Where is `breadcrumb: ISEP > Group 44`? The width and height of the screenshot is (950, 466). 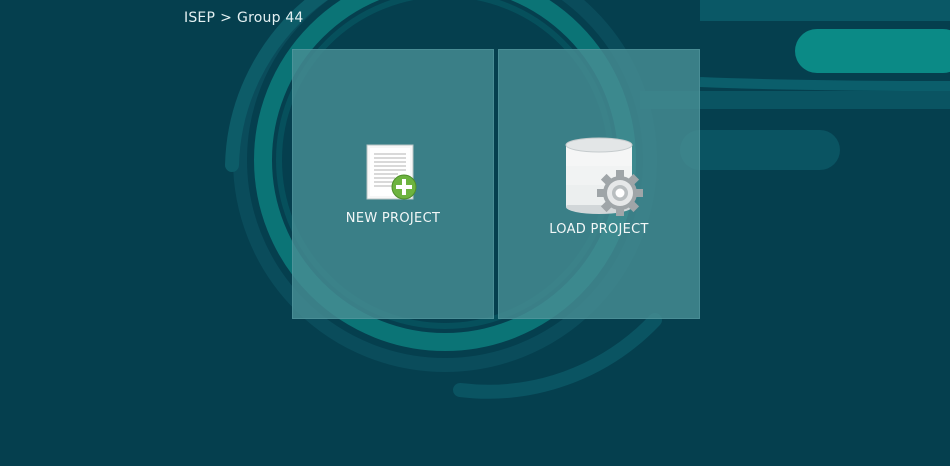
breadcrumb: ISEP > Group 44 is located at coordinates (244, 18).